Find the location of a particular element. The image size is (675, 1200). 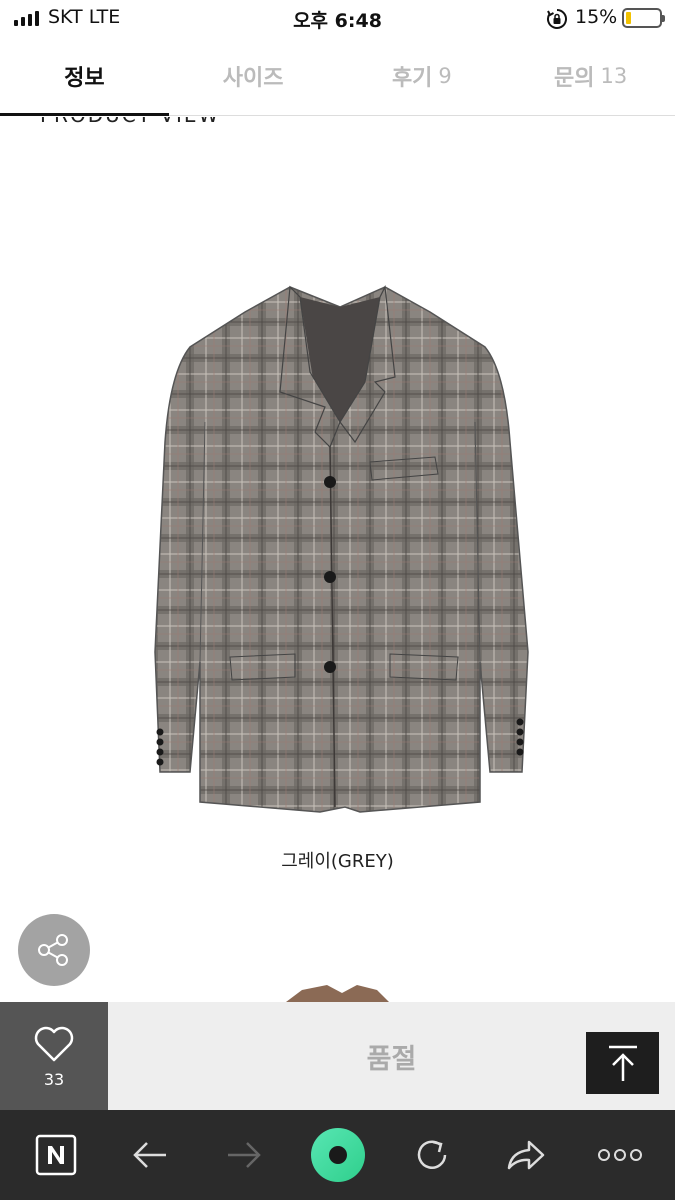

more-dots-icon is located at coordinates (620, 1155).